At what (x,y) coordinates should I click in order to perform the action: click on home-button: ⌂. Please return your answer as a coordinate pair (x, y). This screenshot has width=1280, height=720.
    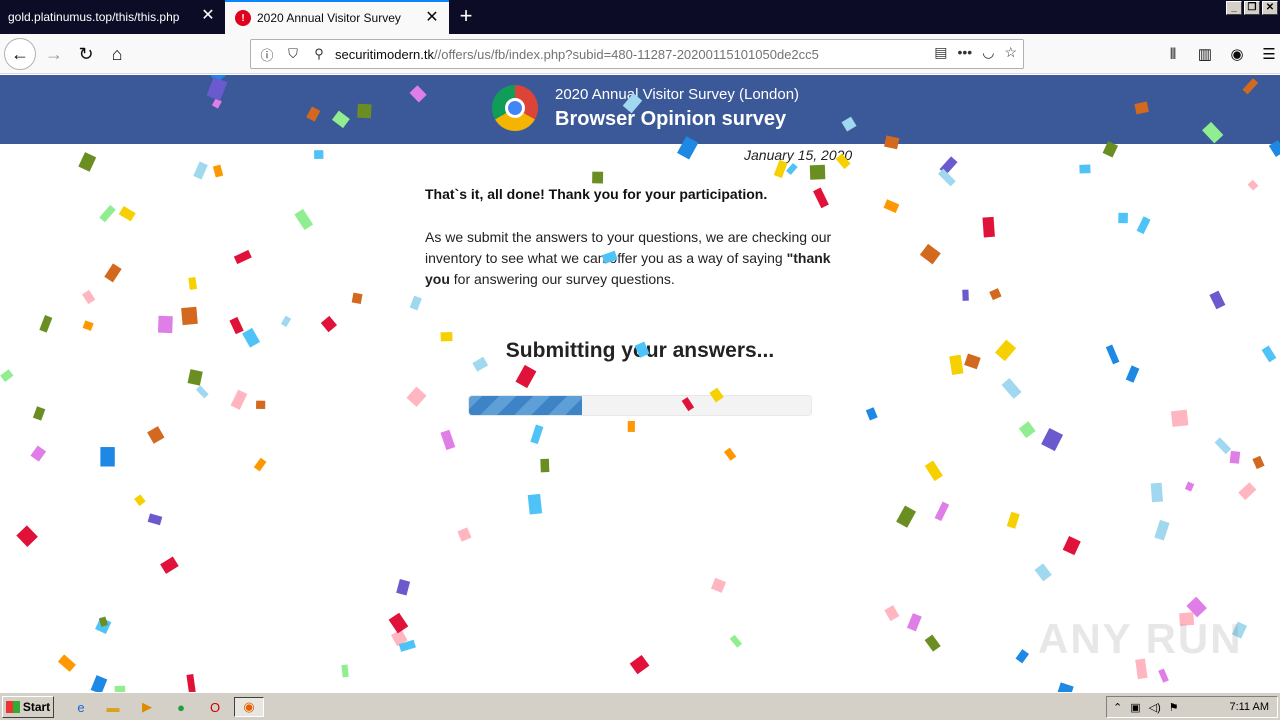
    Looking at the image, I should click on (117, 54).